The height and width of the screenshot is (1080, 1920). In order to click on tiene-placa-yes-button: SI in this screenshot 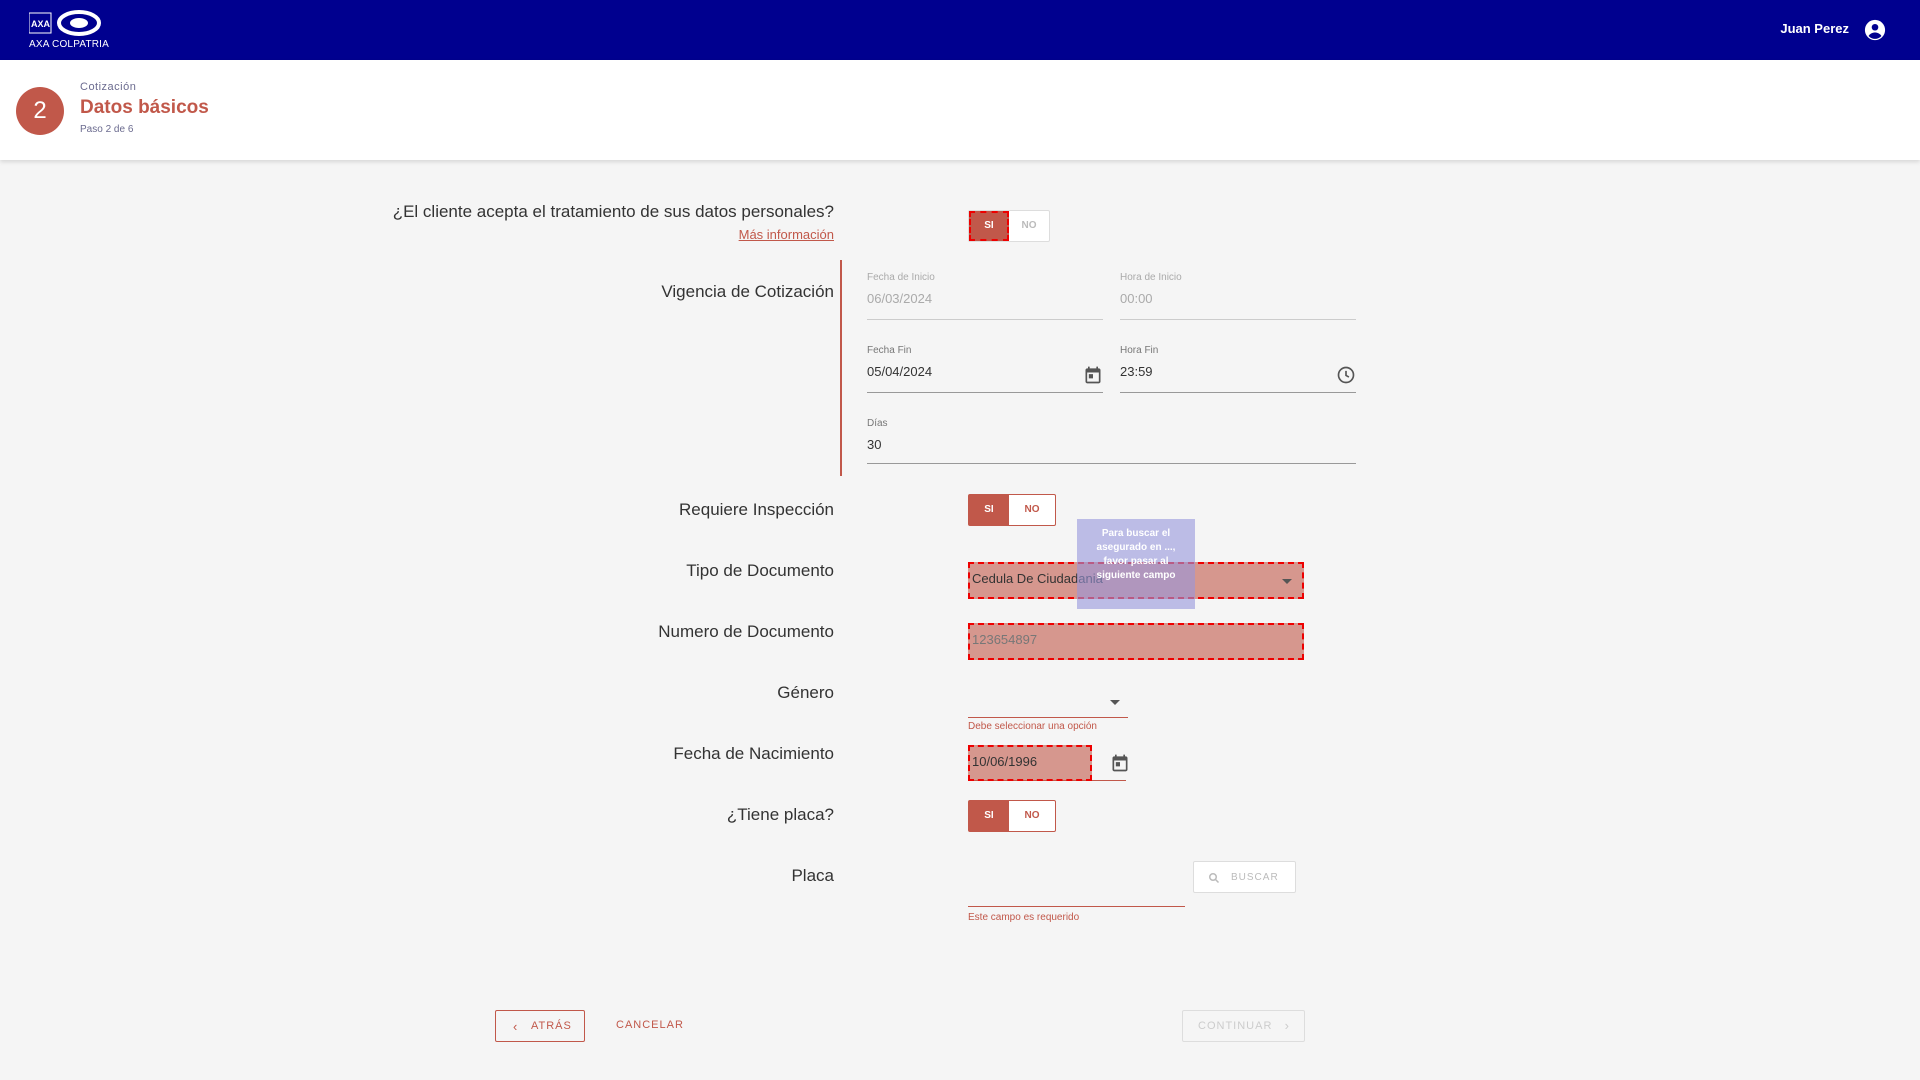, I will do `click(989, 816)`.